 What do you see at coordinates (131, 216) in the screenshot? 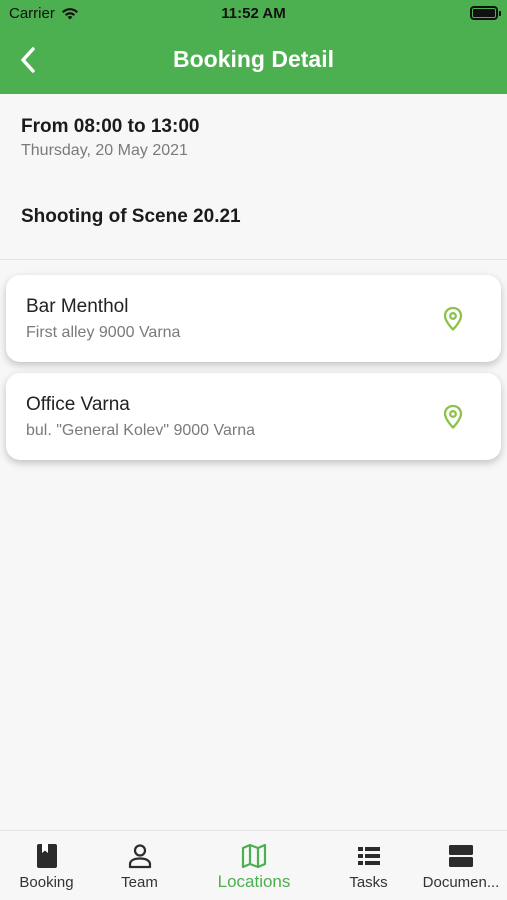
I see `booking-title: Shooting of Scene 20.21` at bounding box center [131, 216].